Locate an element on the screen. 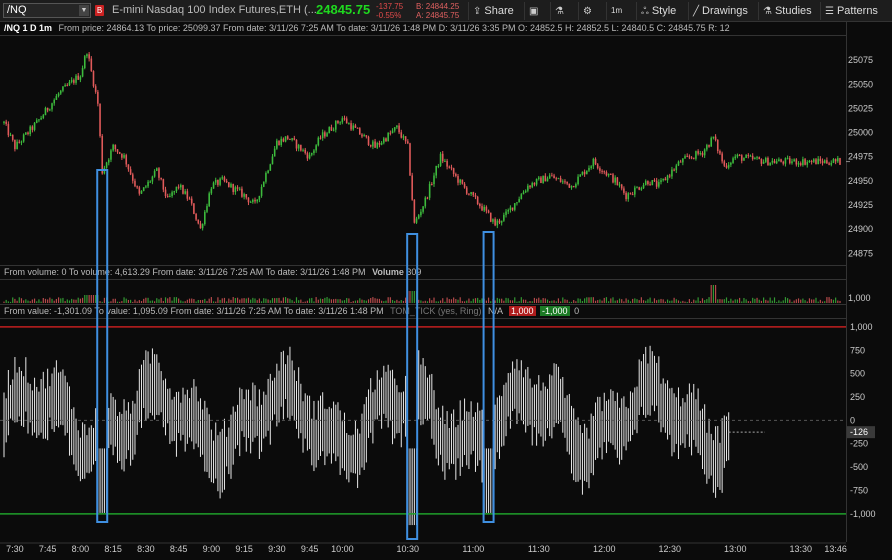  symbol-input: /NQ ▼ is located at coordinates (47, 10).